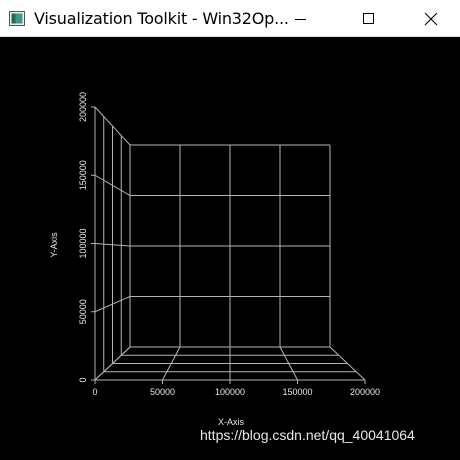 Image resolution: width=460 pixels, height=460 pixels. Describe the element at coordinates (83, 107) in the screenshot. I see `y-tick-label: 200000` at that location.